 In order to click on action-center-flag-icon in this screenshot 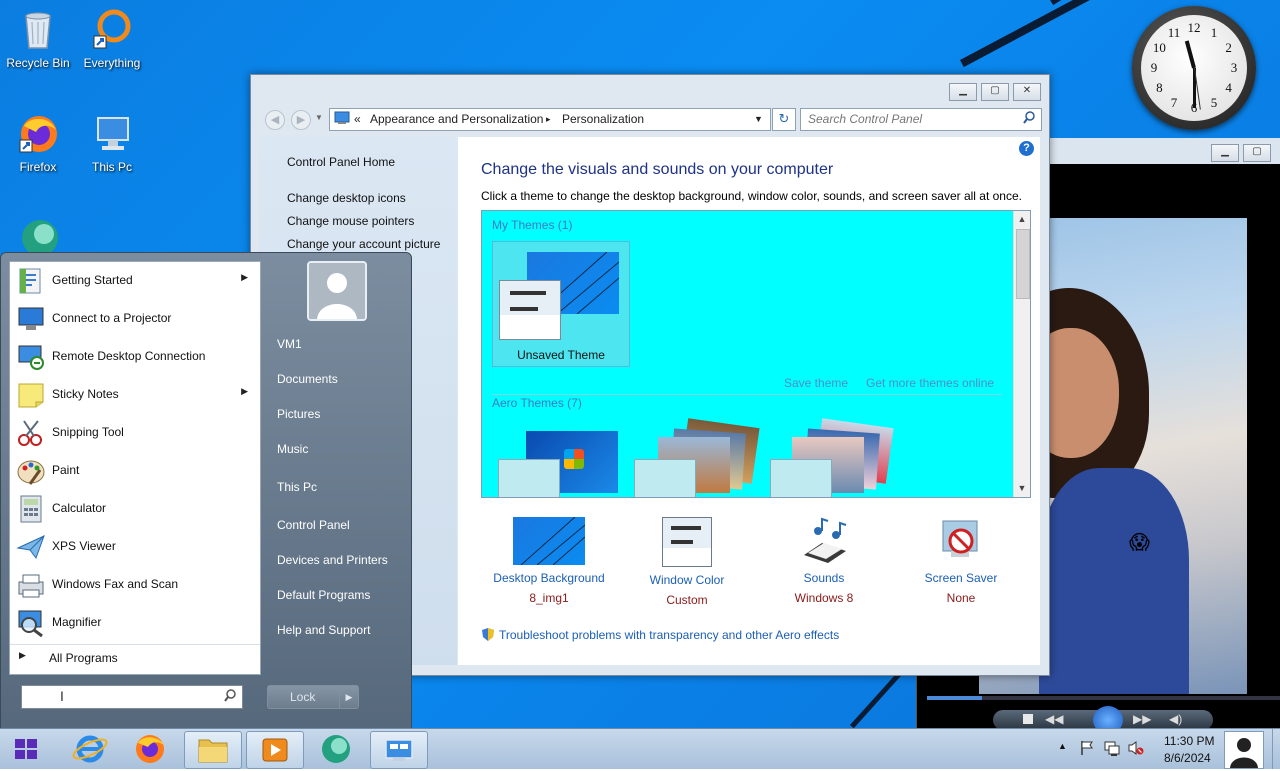, I will do `click(1087, 749)`.